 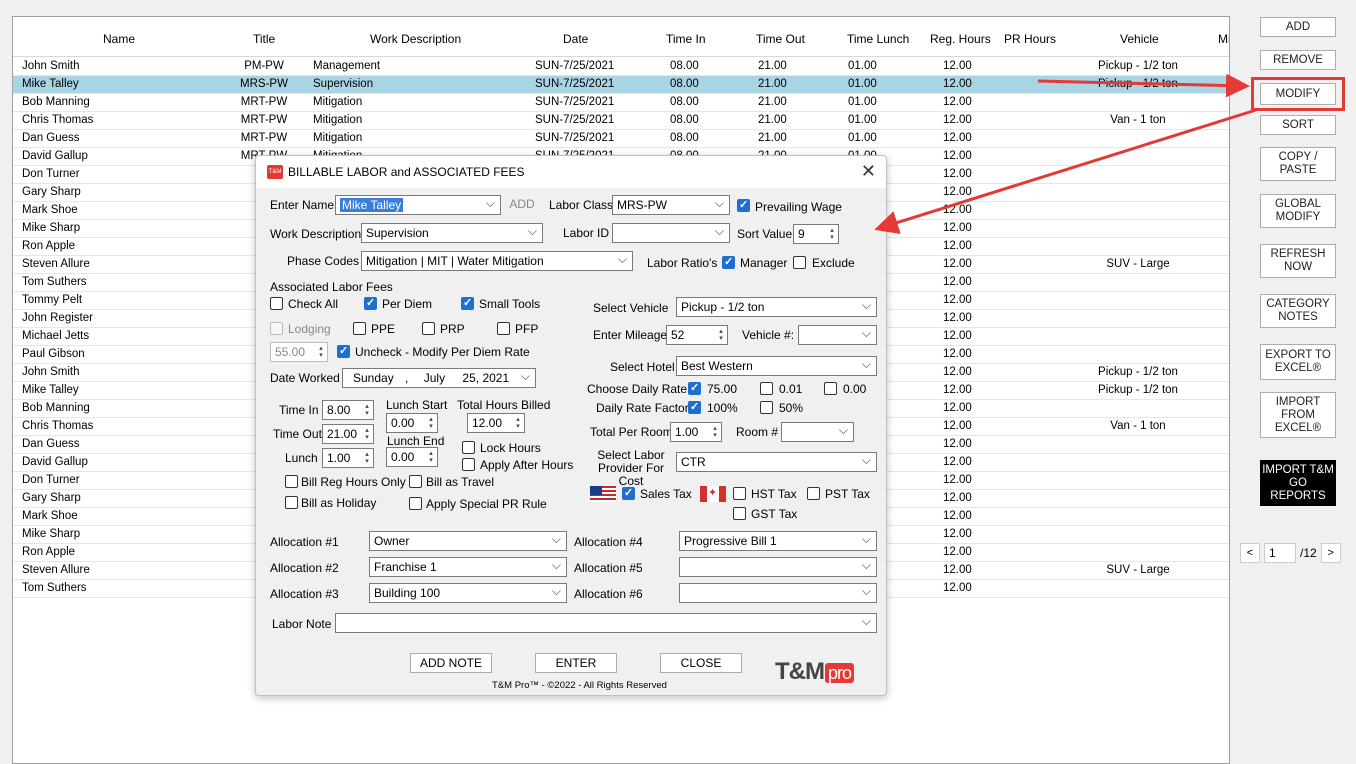 I want to click on arrow-to-modify, so click(x=1143, y=85).